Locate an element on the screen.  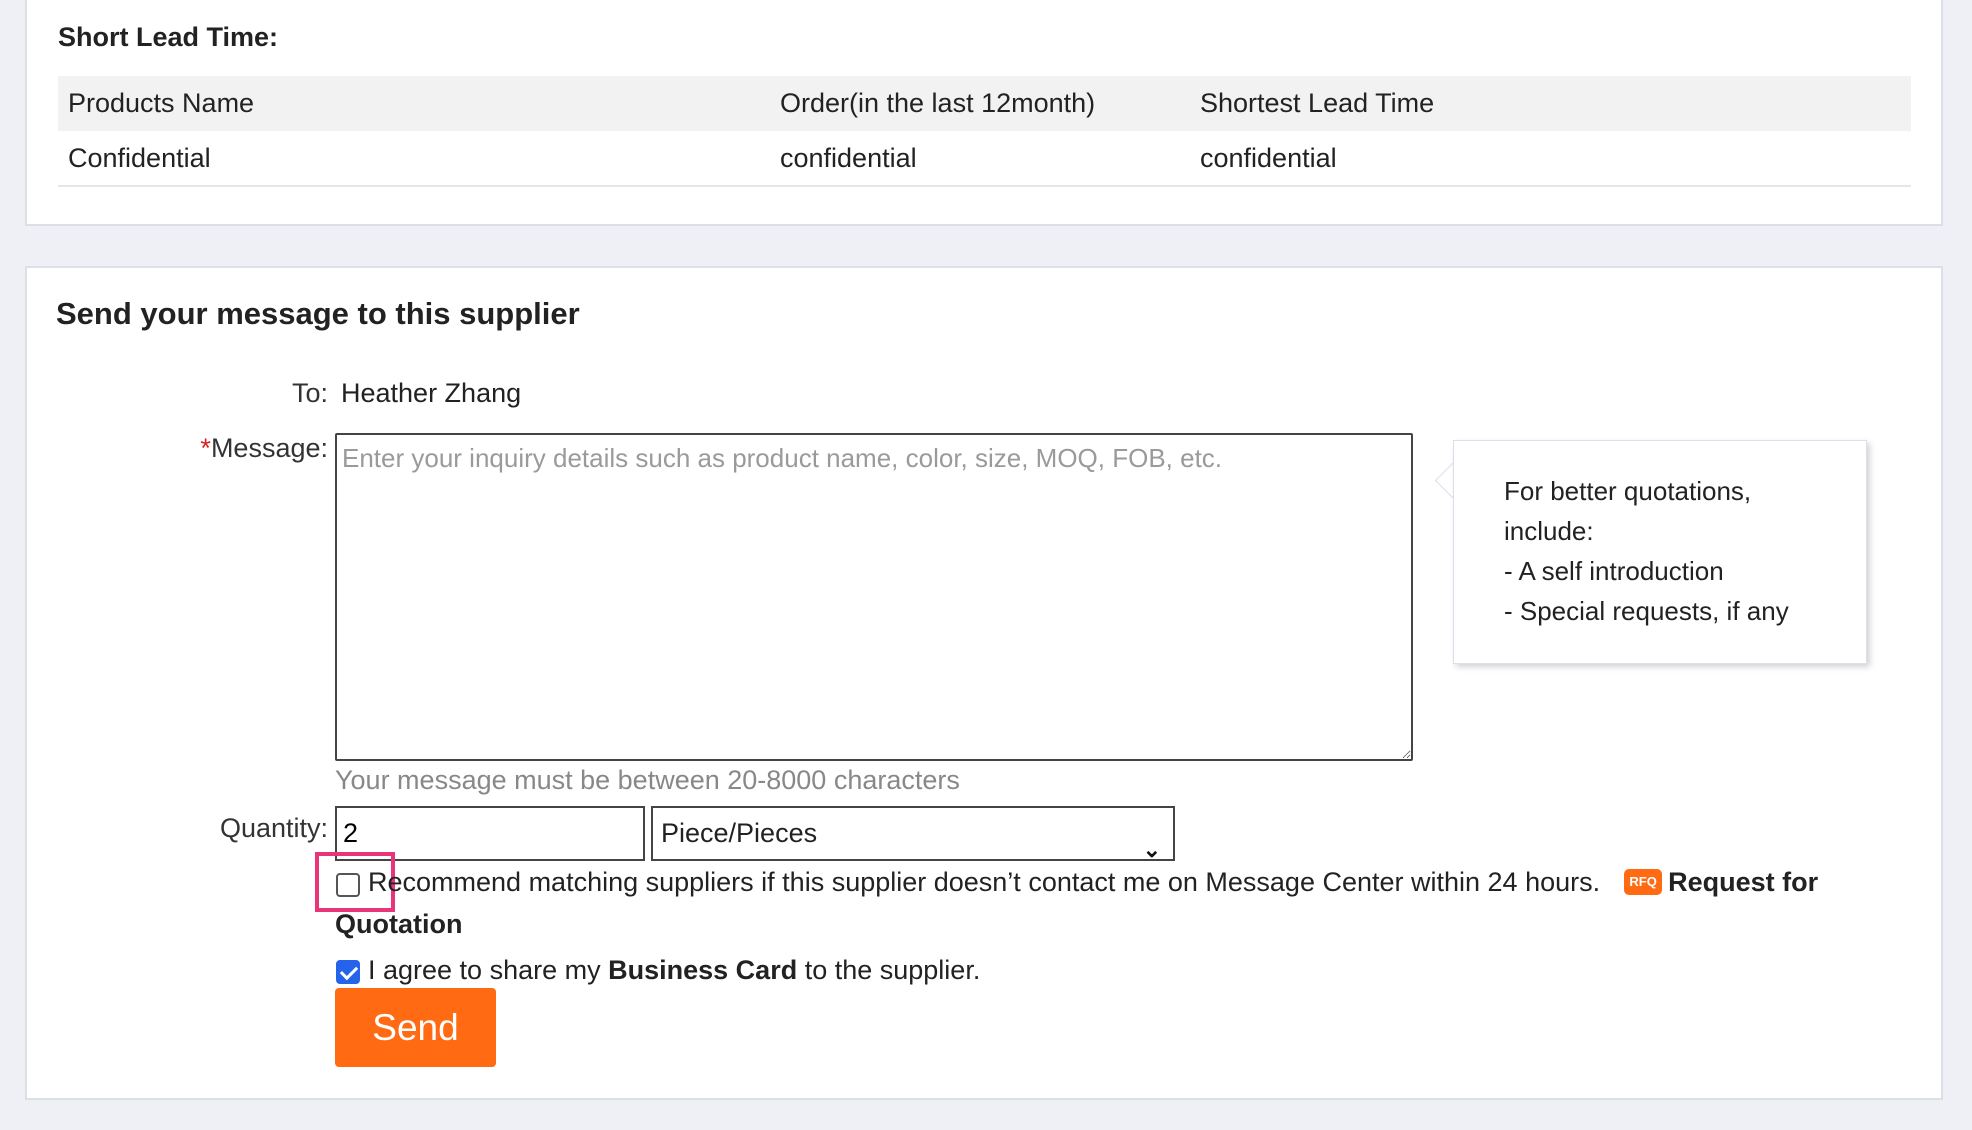
message-section-title: Send your message to this supplier is located at coordinates (318, 313).